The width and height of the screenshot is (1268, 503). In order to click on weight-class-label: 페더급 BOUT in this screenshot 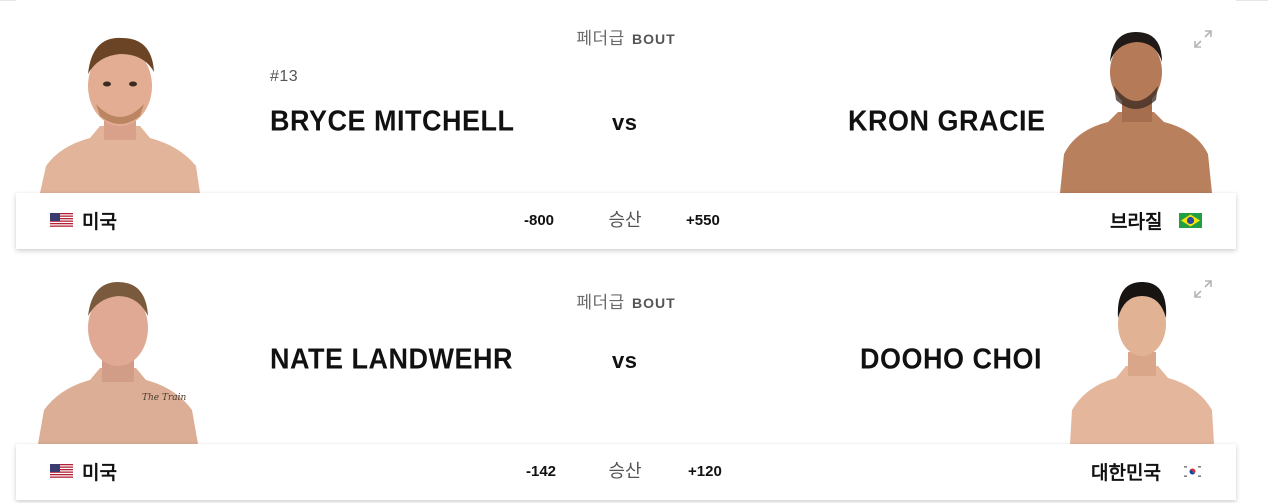, I will do `click(626, 302)`.